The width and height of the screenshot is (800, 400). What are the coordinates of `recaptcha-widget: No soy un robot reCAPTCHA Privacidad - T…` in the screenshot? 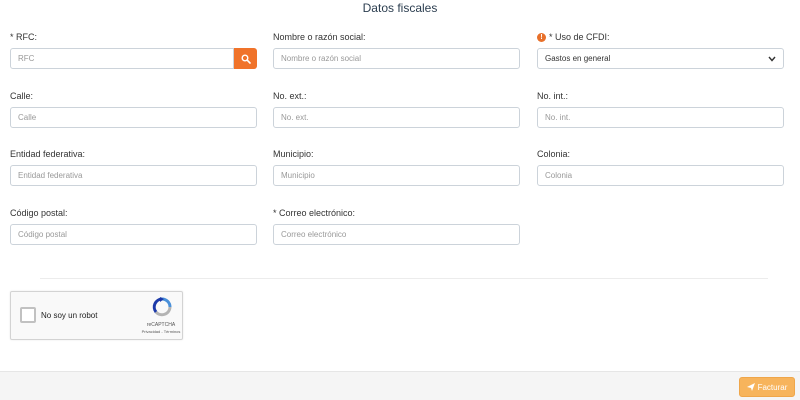 It's located at (96, 315).